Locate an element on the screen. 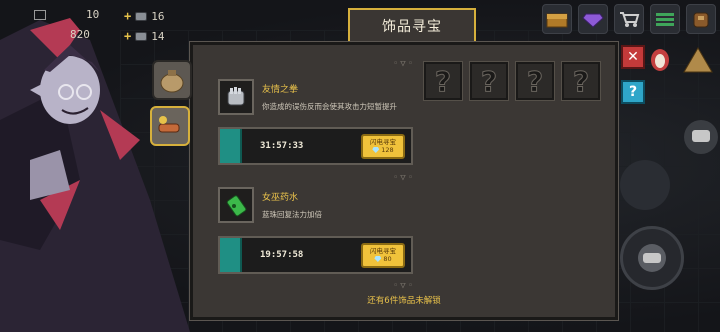 The width and height of the screenshot is (720, 332). chat-button is located at coordinates (701, 137).